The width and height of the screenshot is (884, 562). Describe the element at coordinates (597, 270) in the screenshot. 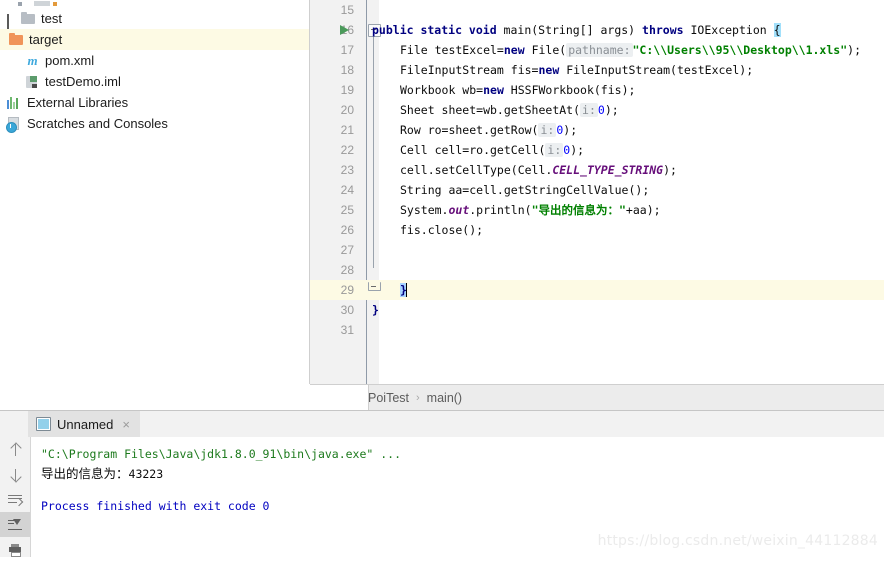

I see `editor-line: 28` at that location.